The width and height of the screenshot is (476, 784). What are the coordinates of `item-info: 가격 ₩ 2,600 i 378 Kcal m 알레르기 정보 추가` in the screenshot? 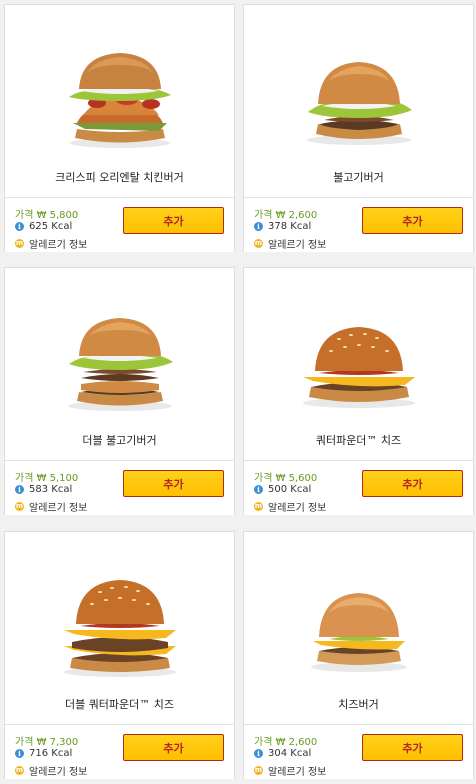 It's located at (358, 224).